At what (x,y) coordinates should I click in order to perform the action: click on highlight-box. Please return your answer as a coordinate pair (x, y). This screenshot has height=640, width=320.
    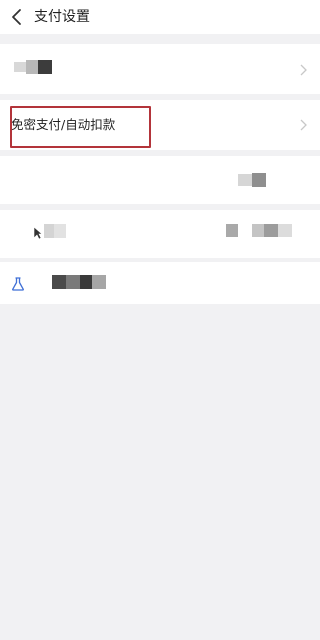
    Looking at the image, I should click on (80, 127).